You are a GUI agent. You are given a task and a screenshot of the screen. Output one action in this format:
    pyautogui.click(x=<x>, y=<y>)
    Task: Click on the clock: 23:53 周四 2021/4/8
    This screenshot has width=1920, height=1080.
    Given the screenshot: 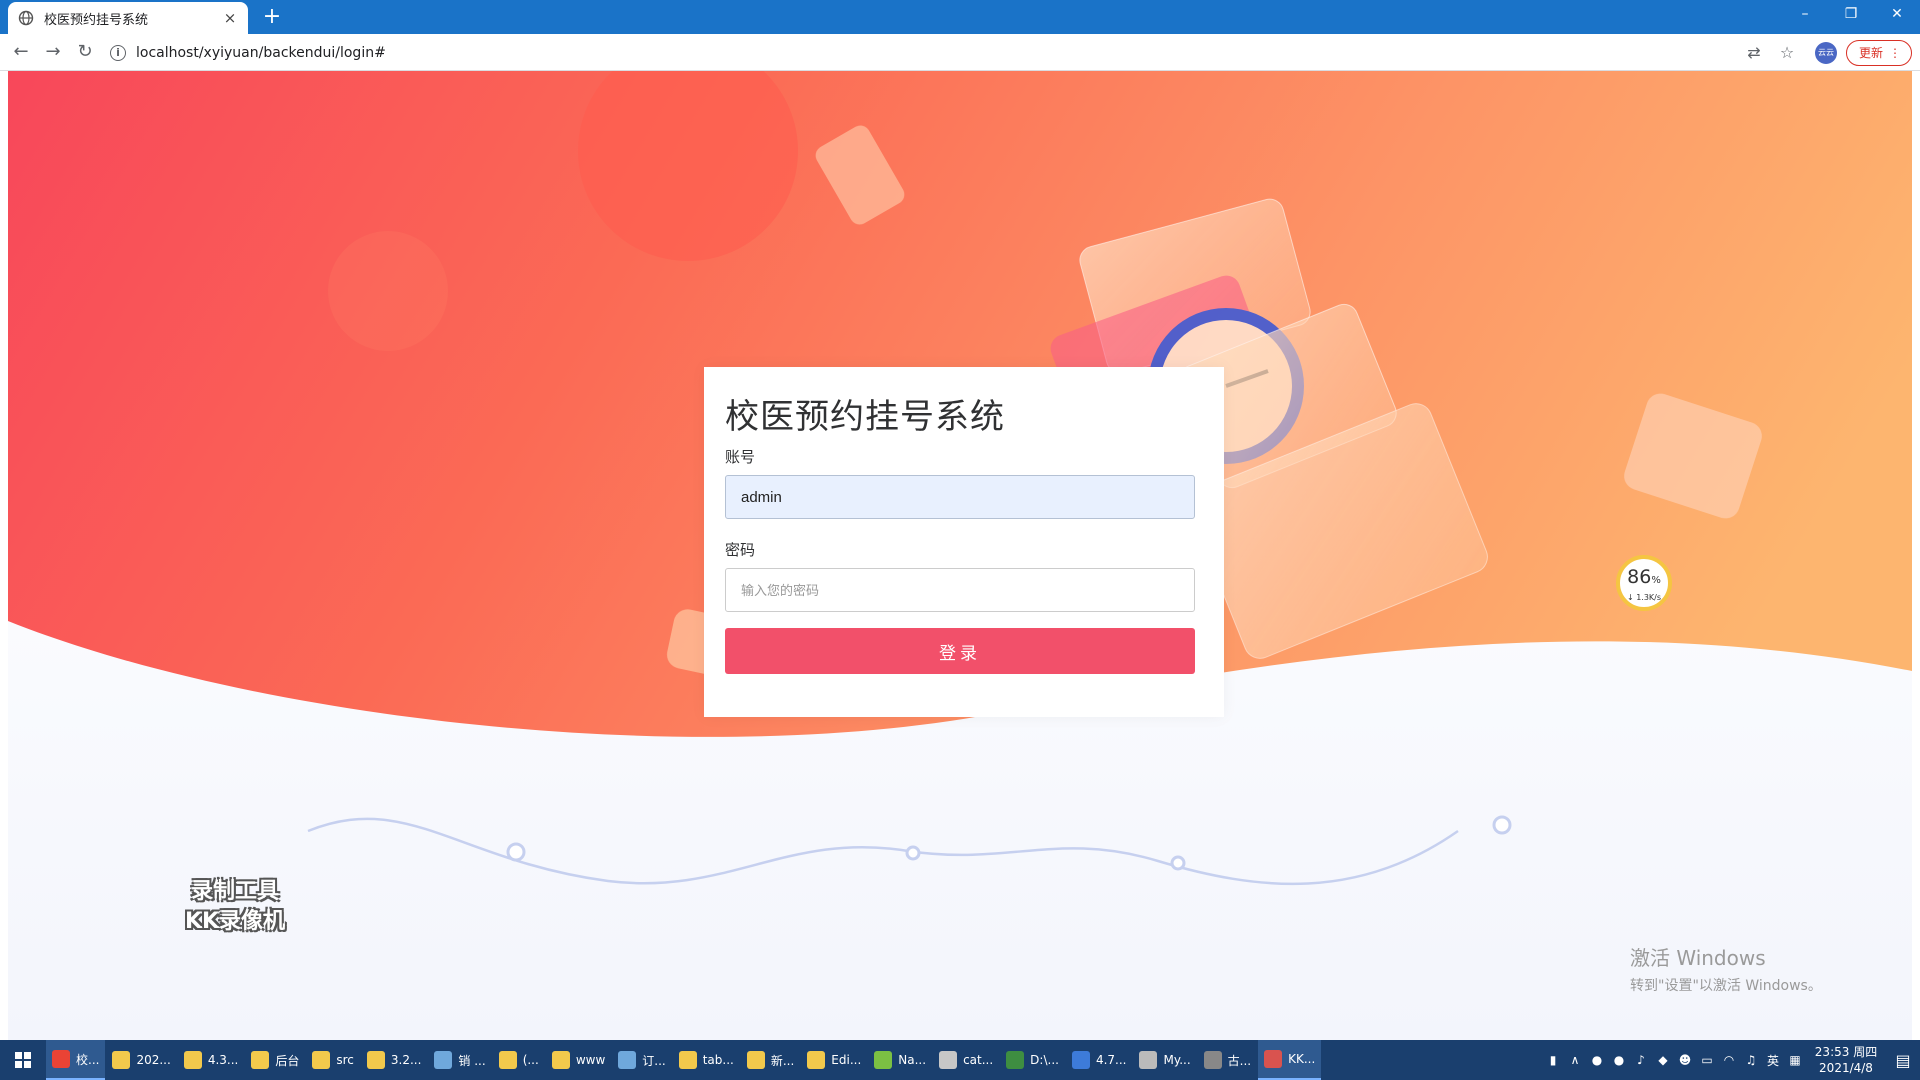 What is the action you would take?
    pyautogui.click(x=1846, y=1060)
    